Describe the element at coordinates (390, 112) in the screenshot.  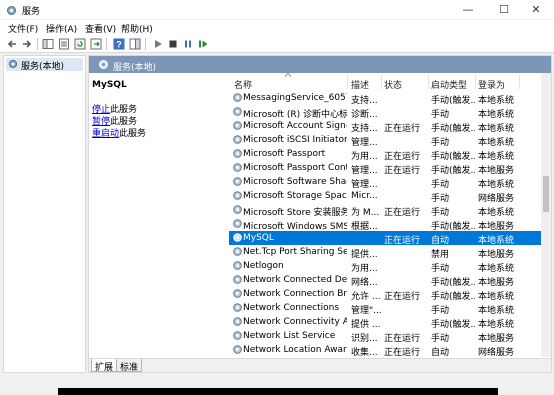
I see `table-row: Microsoft (R) 诊断中心标准...诊断...手动本地系统` at that location.